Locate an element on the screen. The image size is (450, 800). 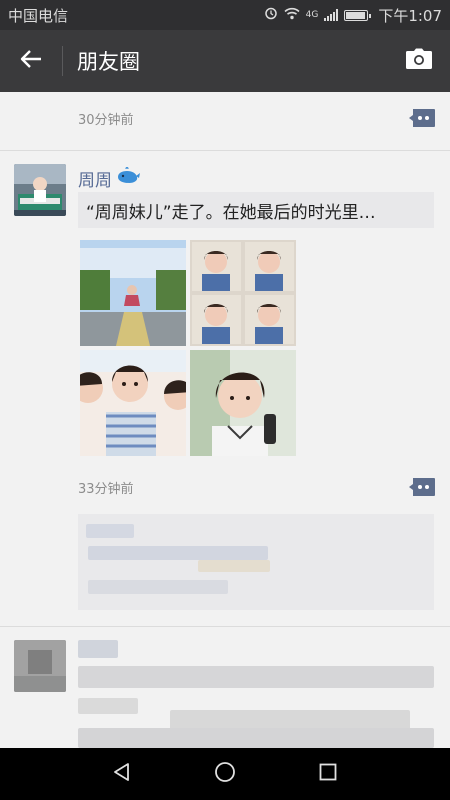
clock-label: 下午1:07 is located at coordinates (410, 15).